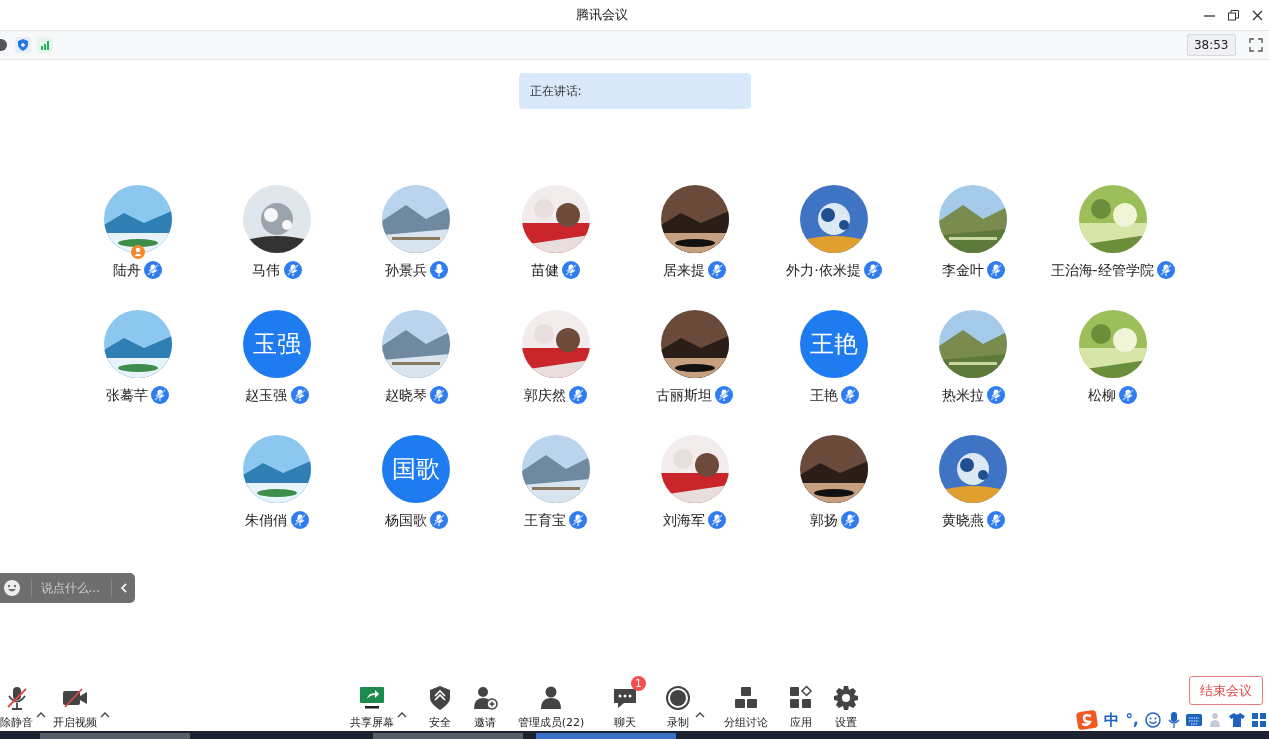 Image resolution: width=1269 pixels, height=739 pixels. I want to click on members-button: 管理成员(22), so click(551, 708).